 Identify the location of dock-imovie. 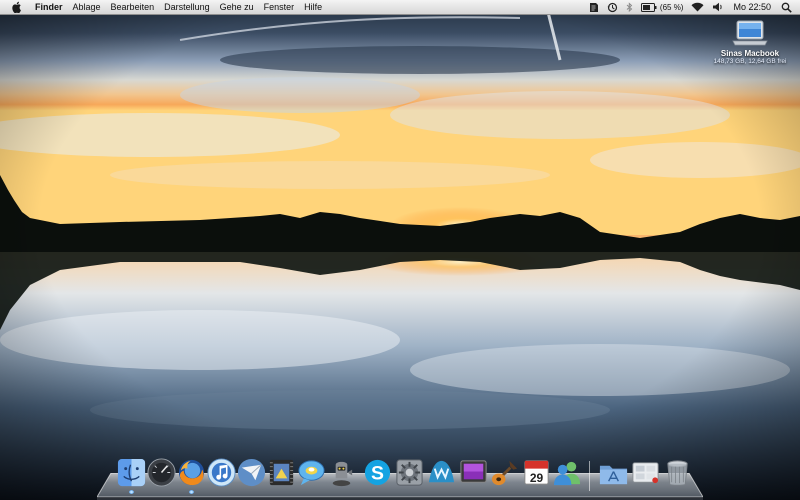
(281, 472).